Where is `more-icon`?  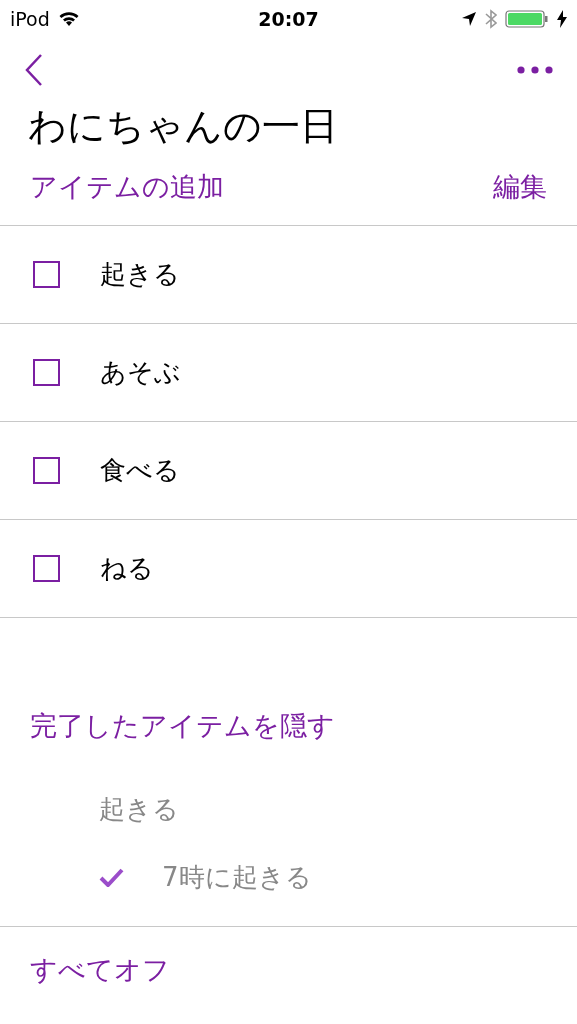
more-icon is located at coordinates (535, 70).